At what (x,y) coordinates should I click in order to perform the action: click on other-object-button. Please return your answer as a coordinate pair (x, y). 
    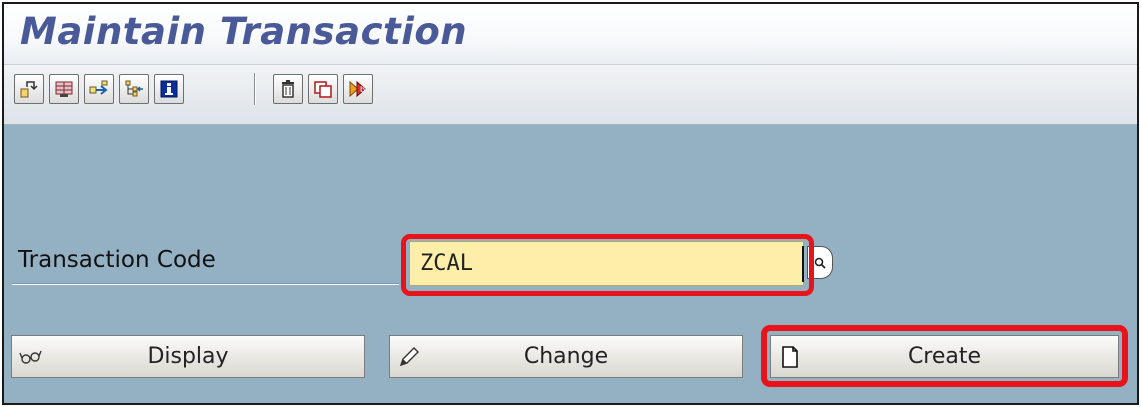
    Looking at the image, I should click on (29, 89).